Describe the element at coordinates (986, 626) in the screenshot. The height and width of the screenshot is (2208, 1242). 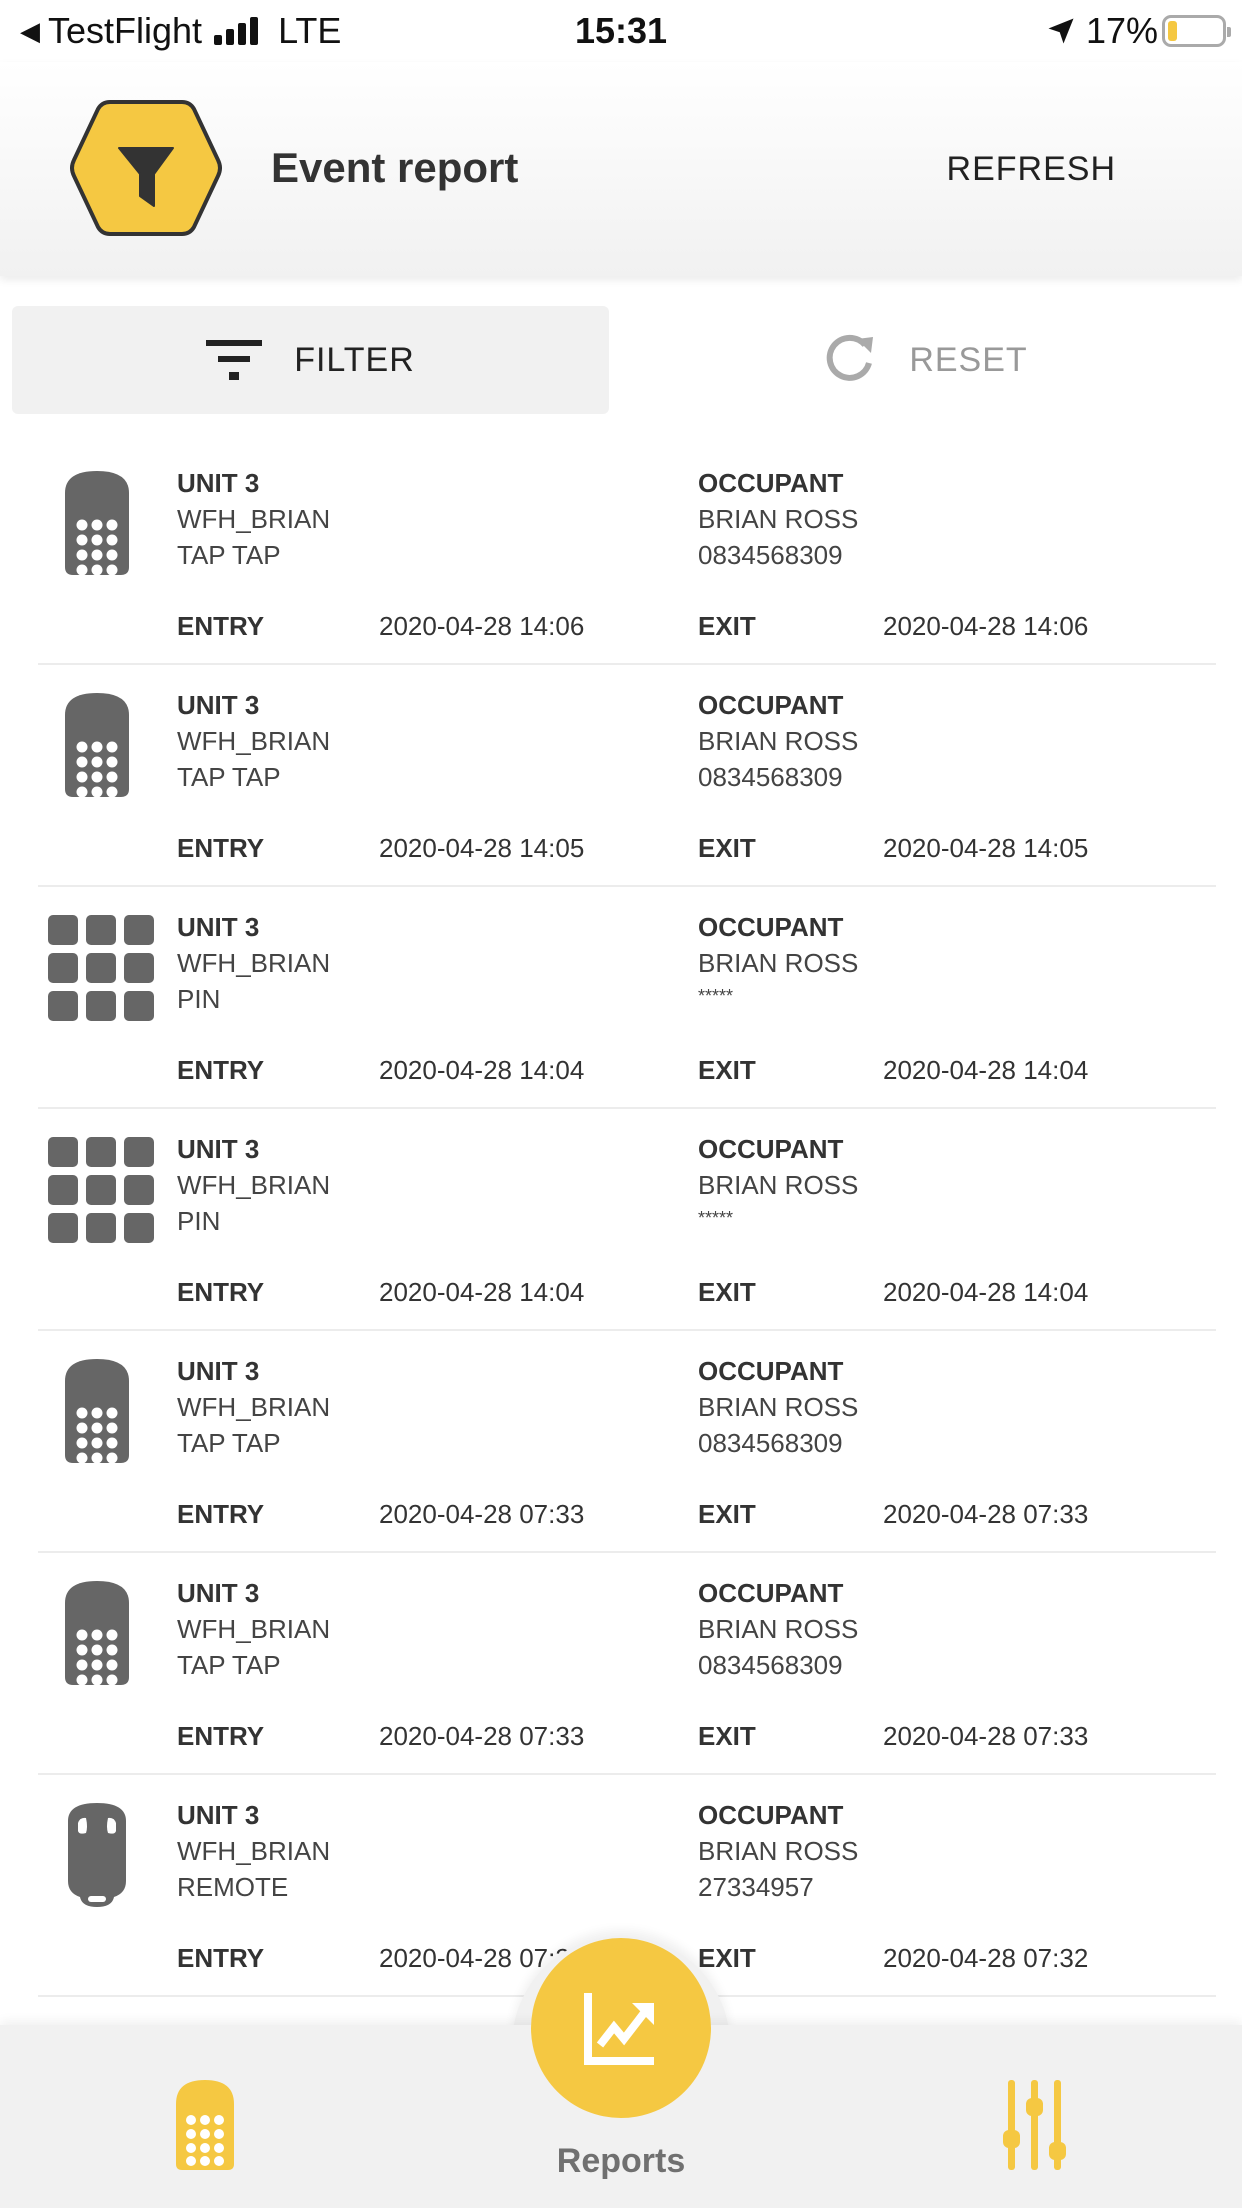
I see `exit-time: 2020-04-28 14:06` at that location.